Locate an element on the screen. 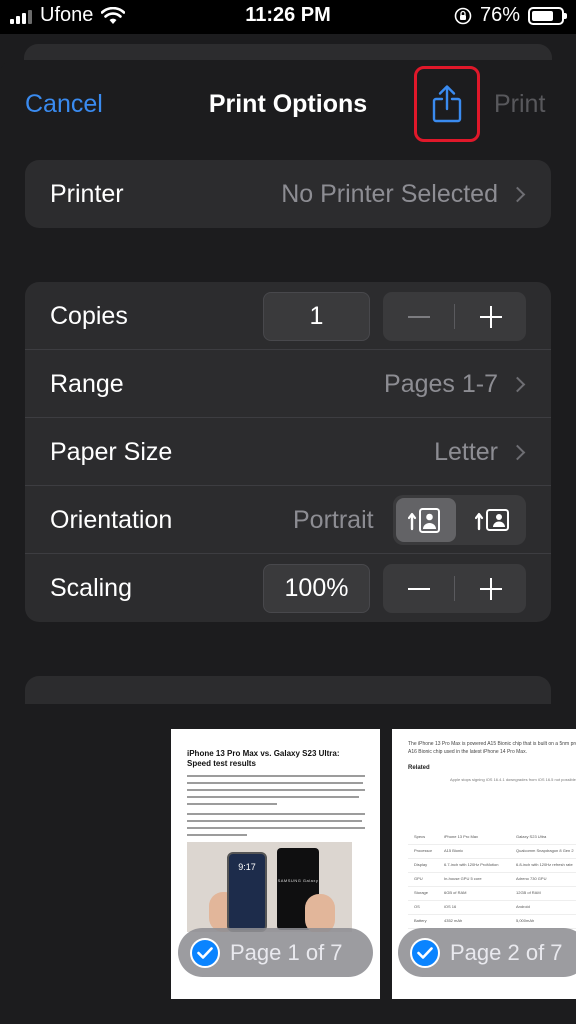 This screenshot has width=576, height=1024. table-cell: Battery is located at coordinates (420, 920).